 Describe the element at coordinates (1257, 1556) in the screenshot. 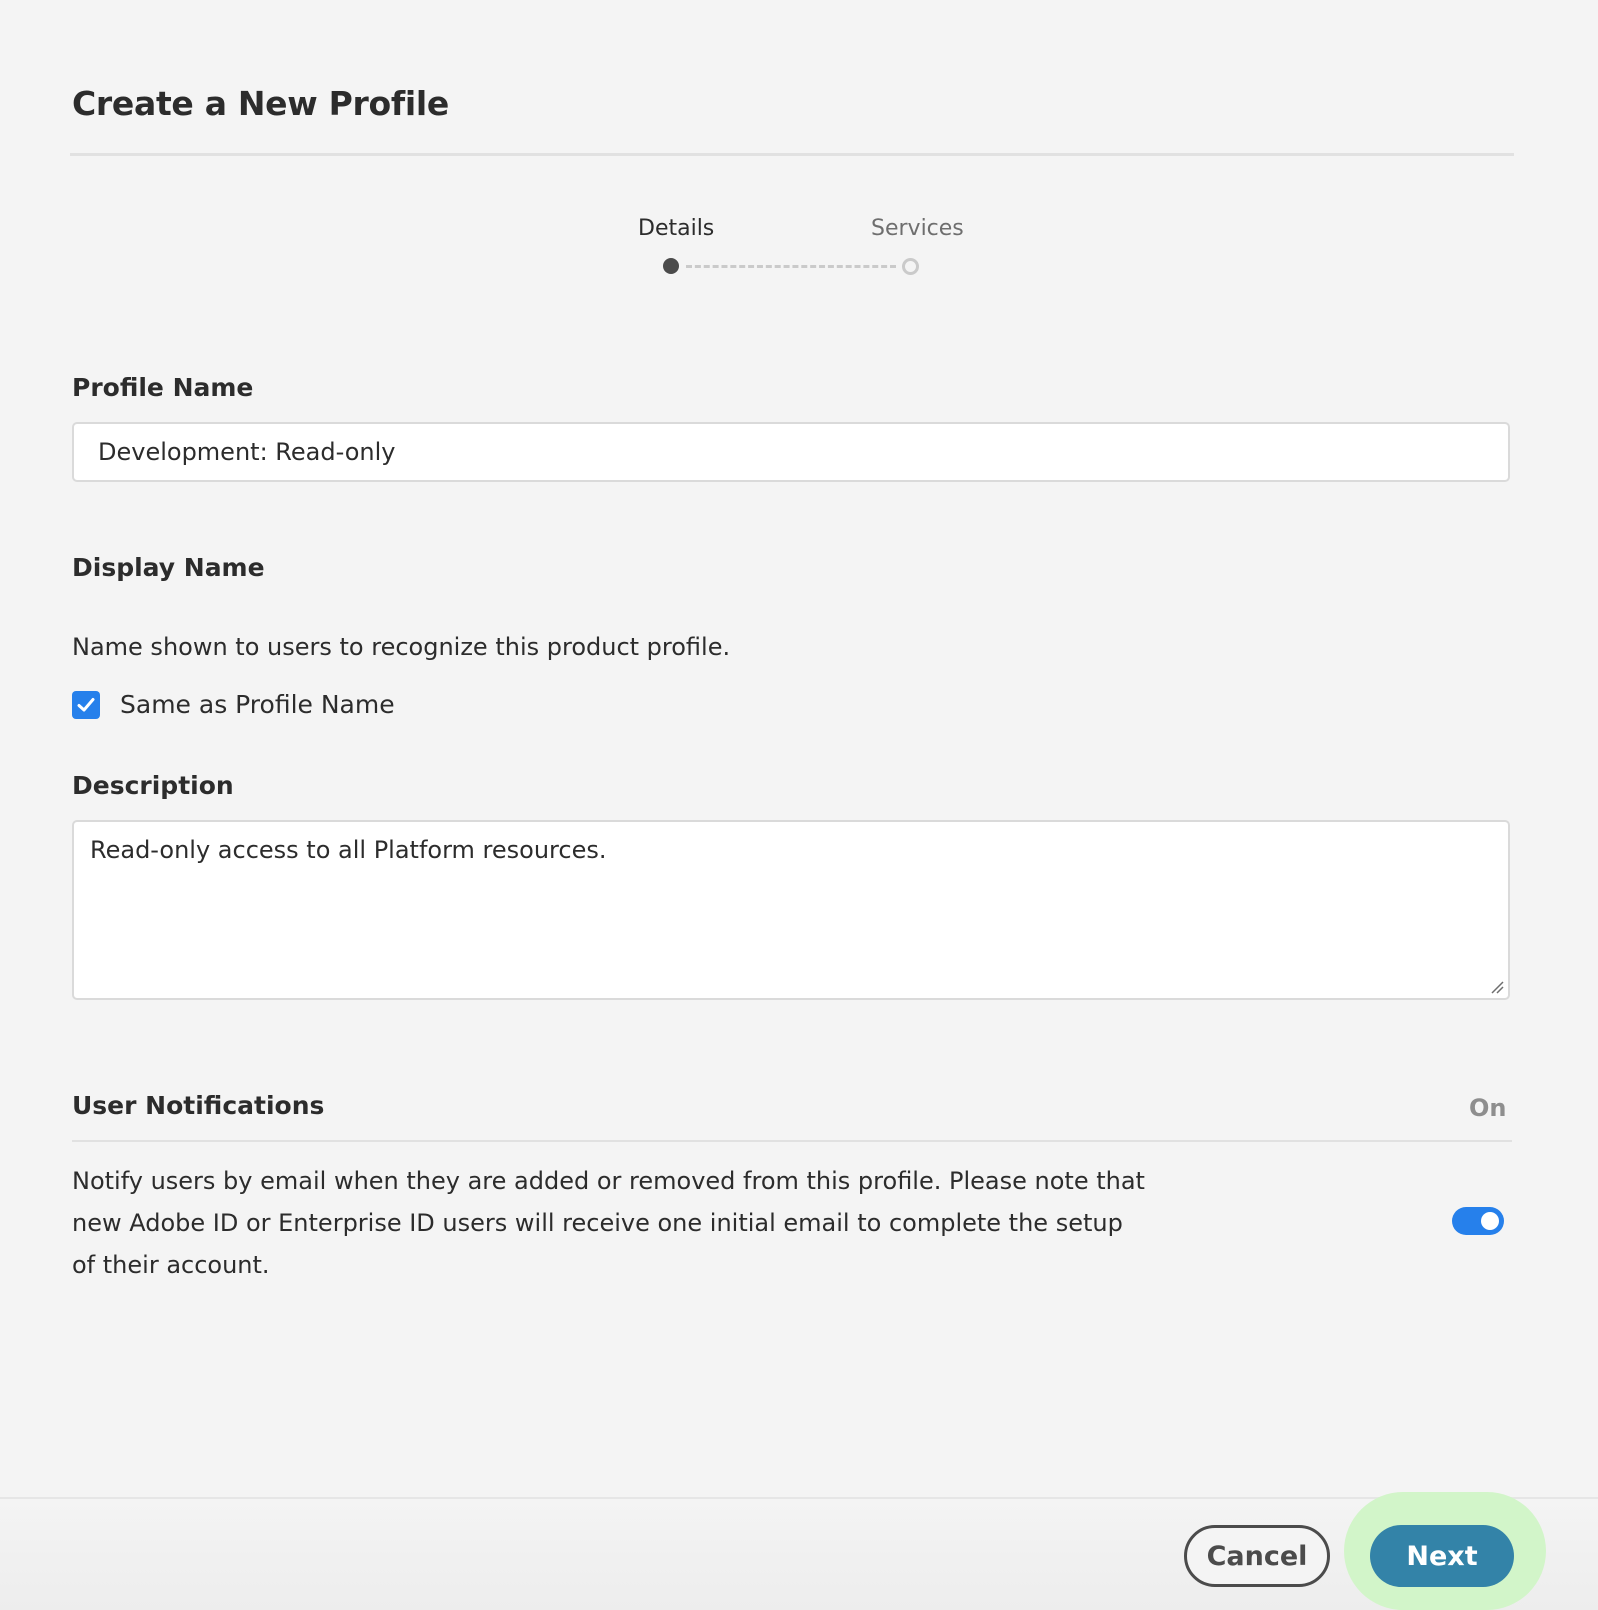

I see `cancel-button: Cancel` at that location.